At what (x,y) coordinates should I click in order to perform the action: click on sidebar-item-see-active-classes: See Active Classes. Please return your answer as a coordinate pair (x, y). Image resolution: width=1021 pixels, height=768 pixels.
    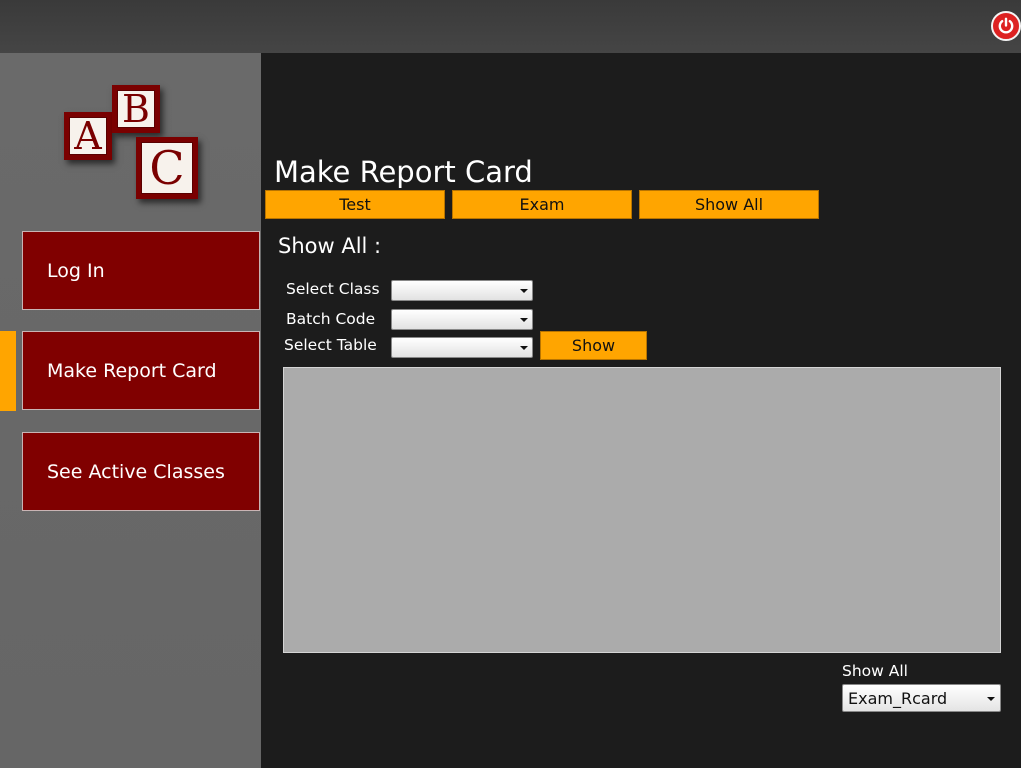
    Looking at the image, I should click on (141, 471).